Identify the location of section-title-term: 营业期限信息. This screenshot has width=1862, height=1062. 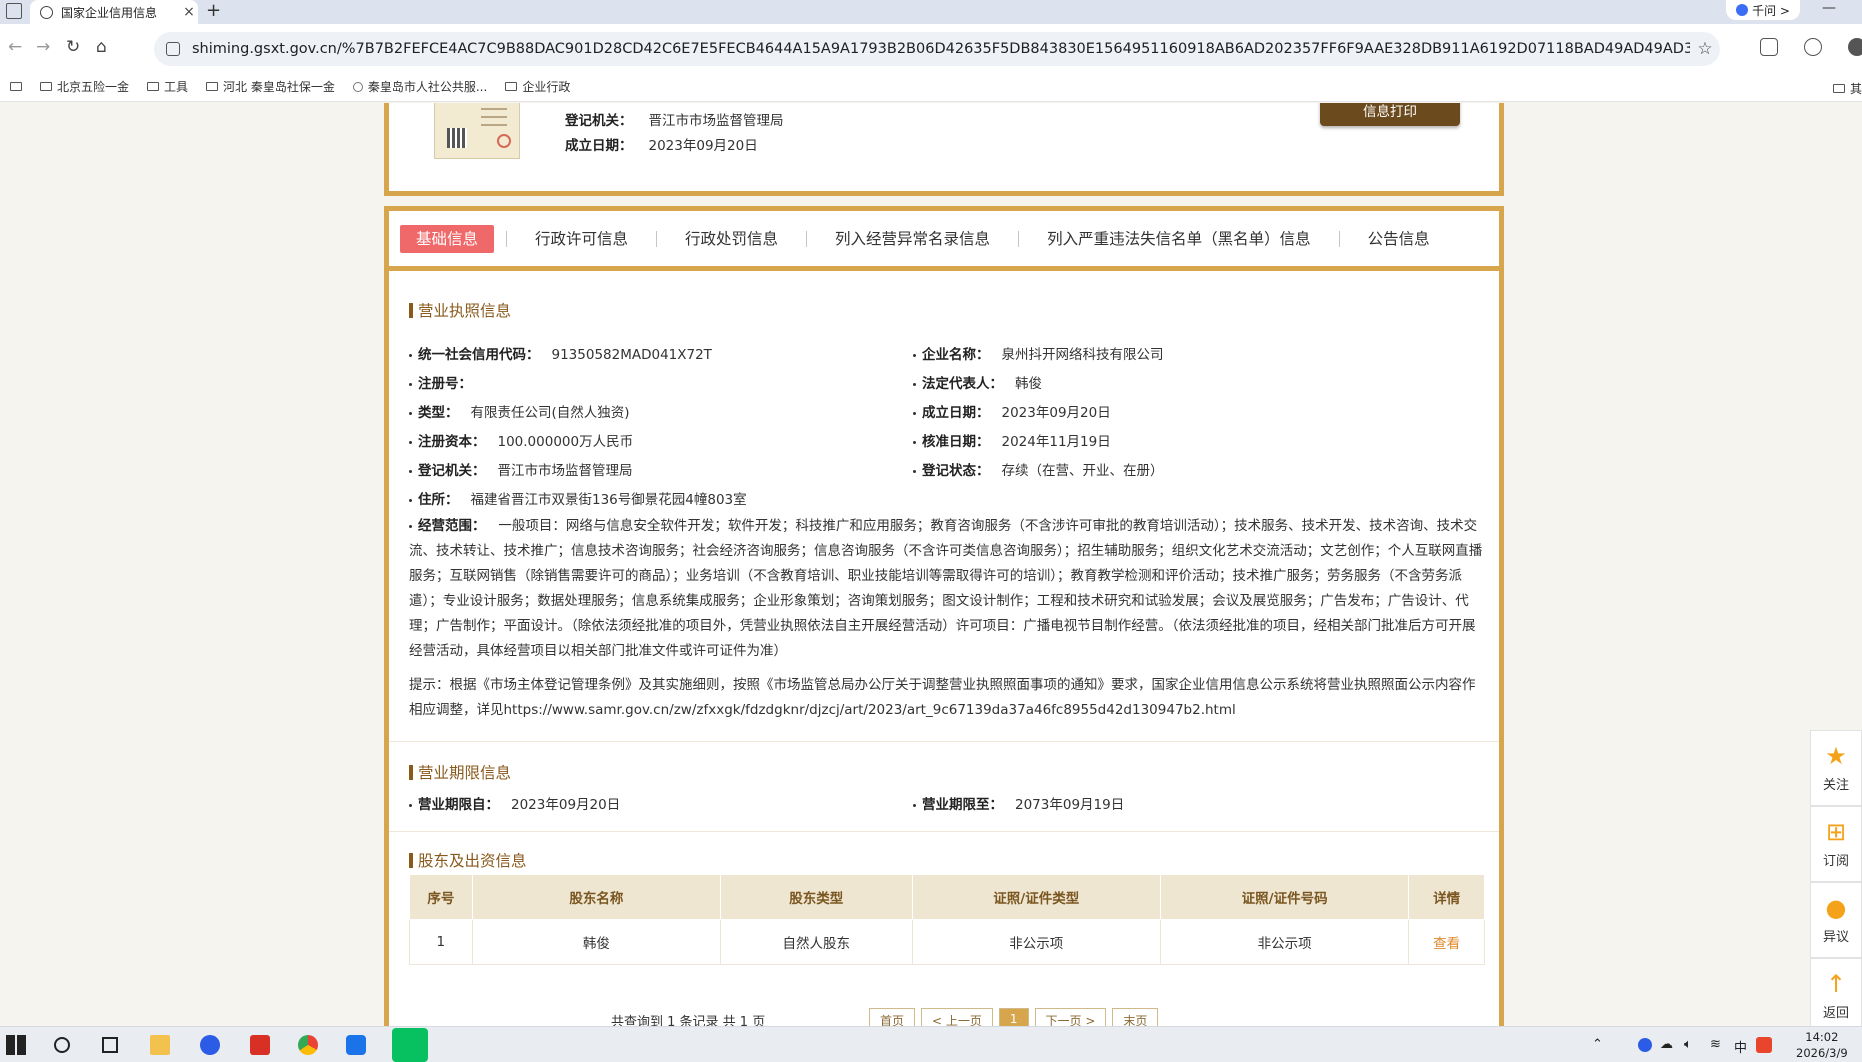
(460, 772).